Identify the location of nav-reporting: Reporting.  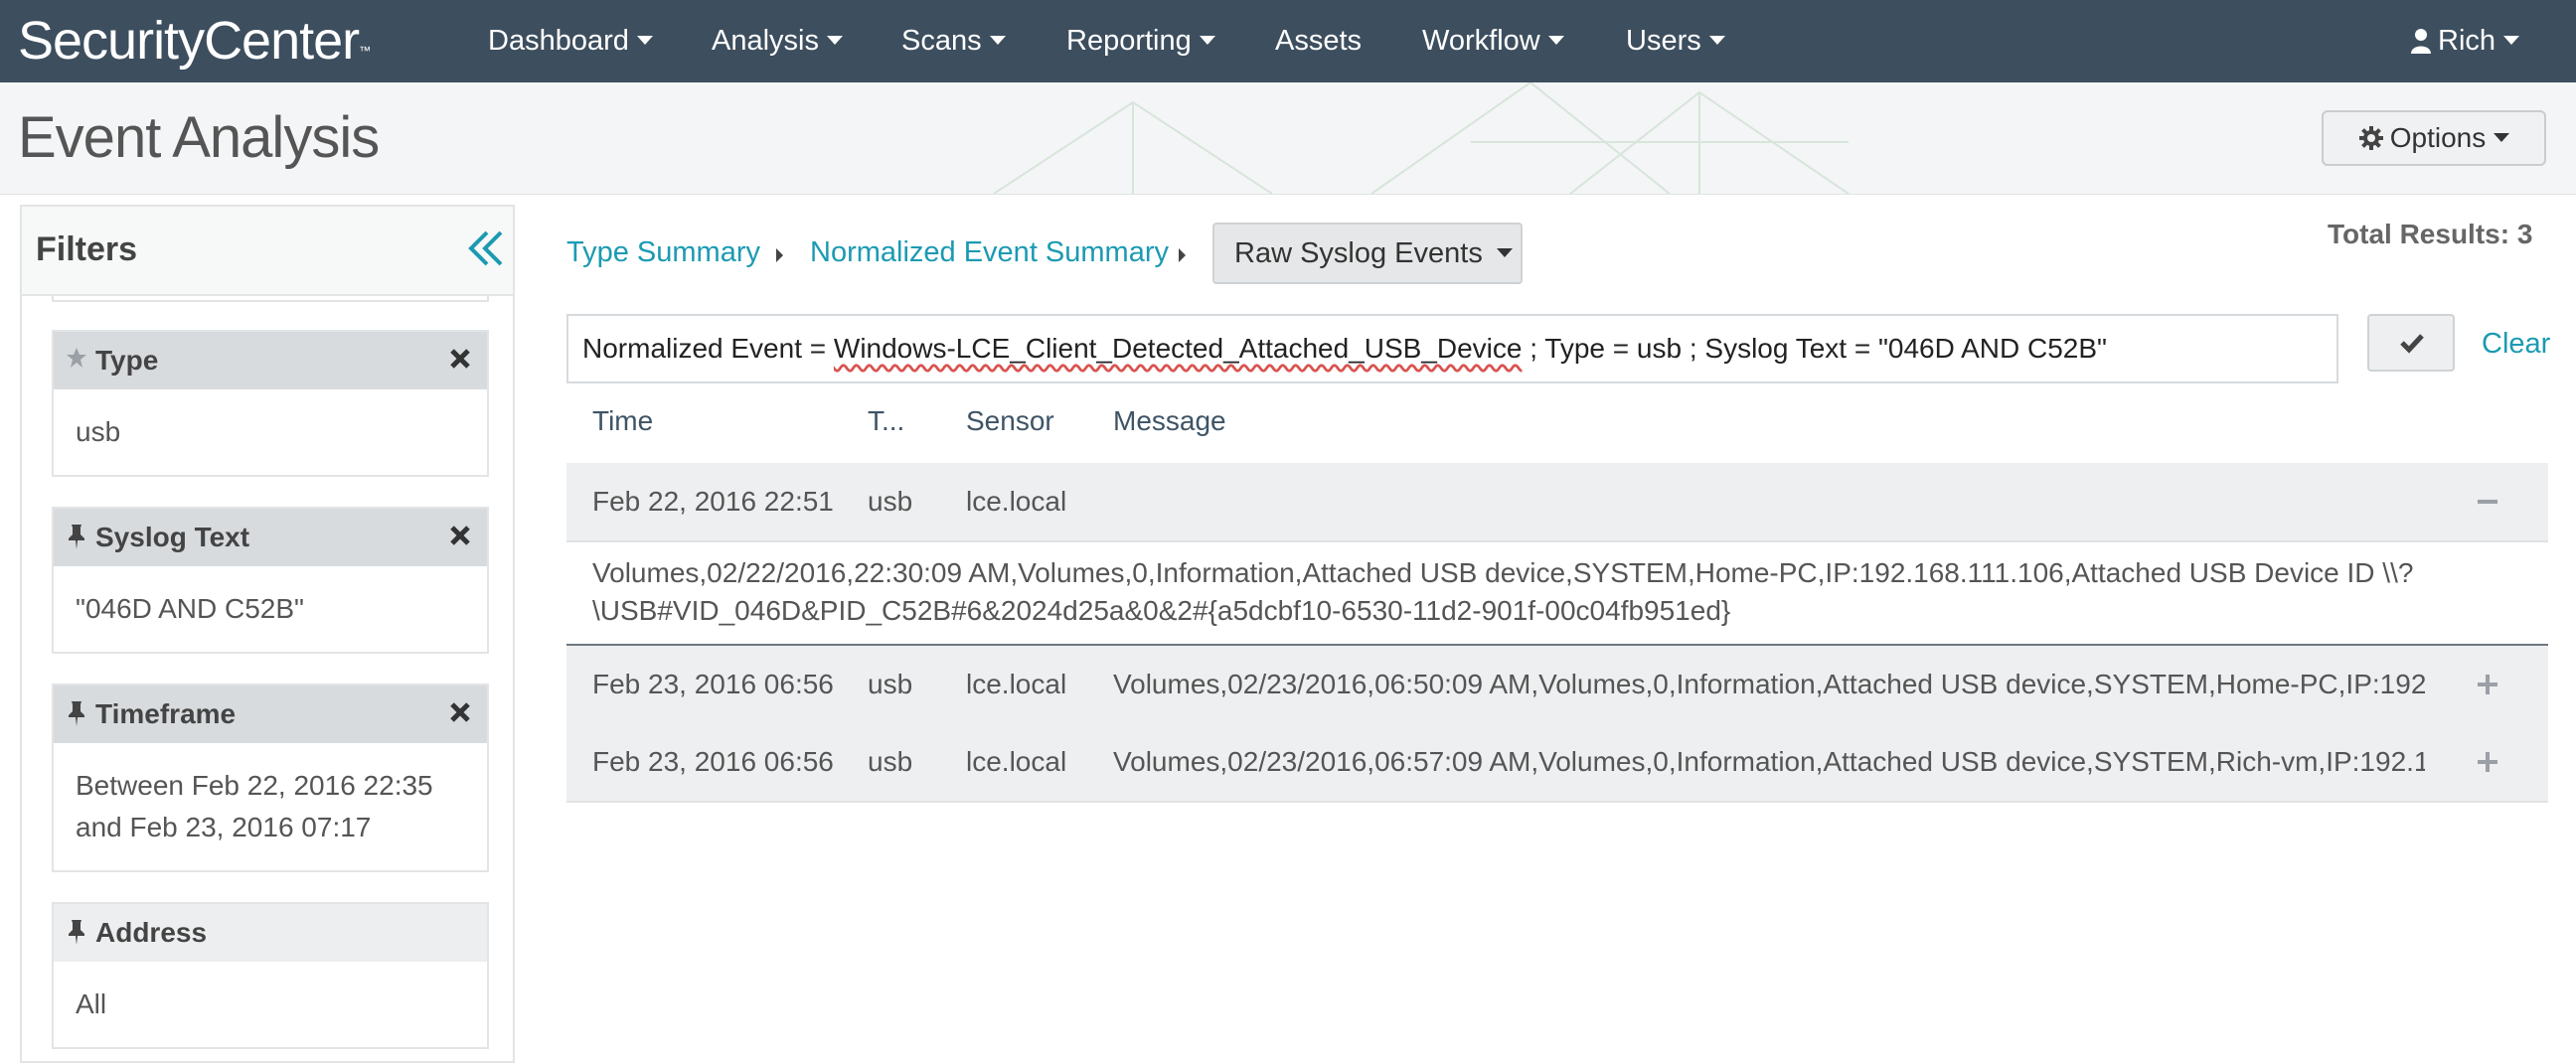
(1140, 41).